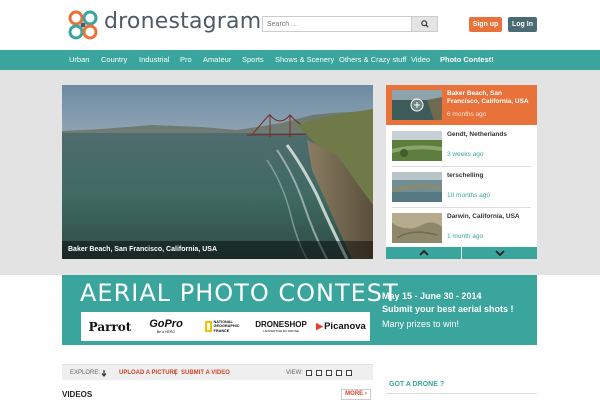 The height and width of the screenshot is (400, 600). What do you see at coordinates (253, 60) in the screenshot?
I see `nav-item-sports: Sports` at bounding box center [253, 60].